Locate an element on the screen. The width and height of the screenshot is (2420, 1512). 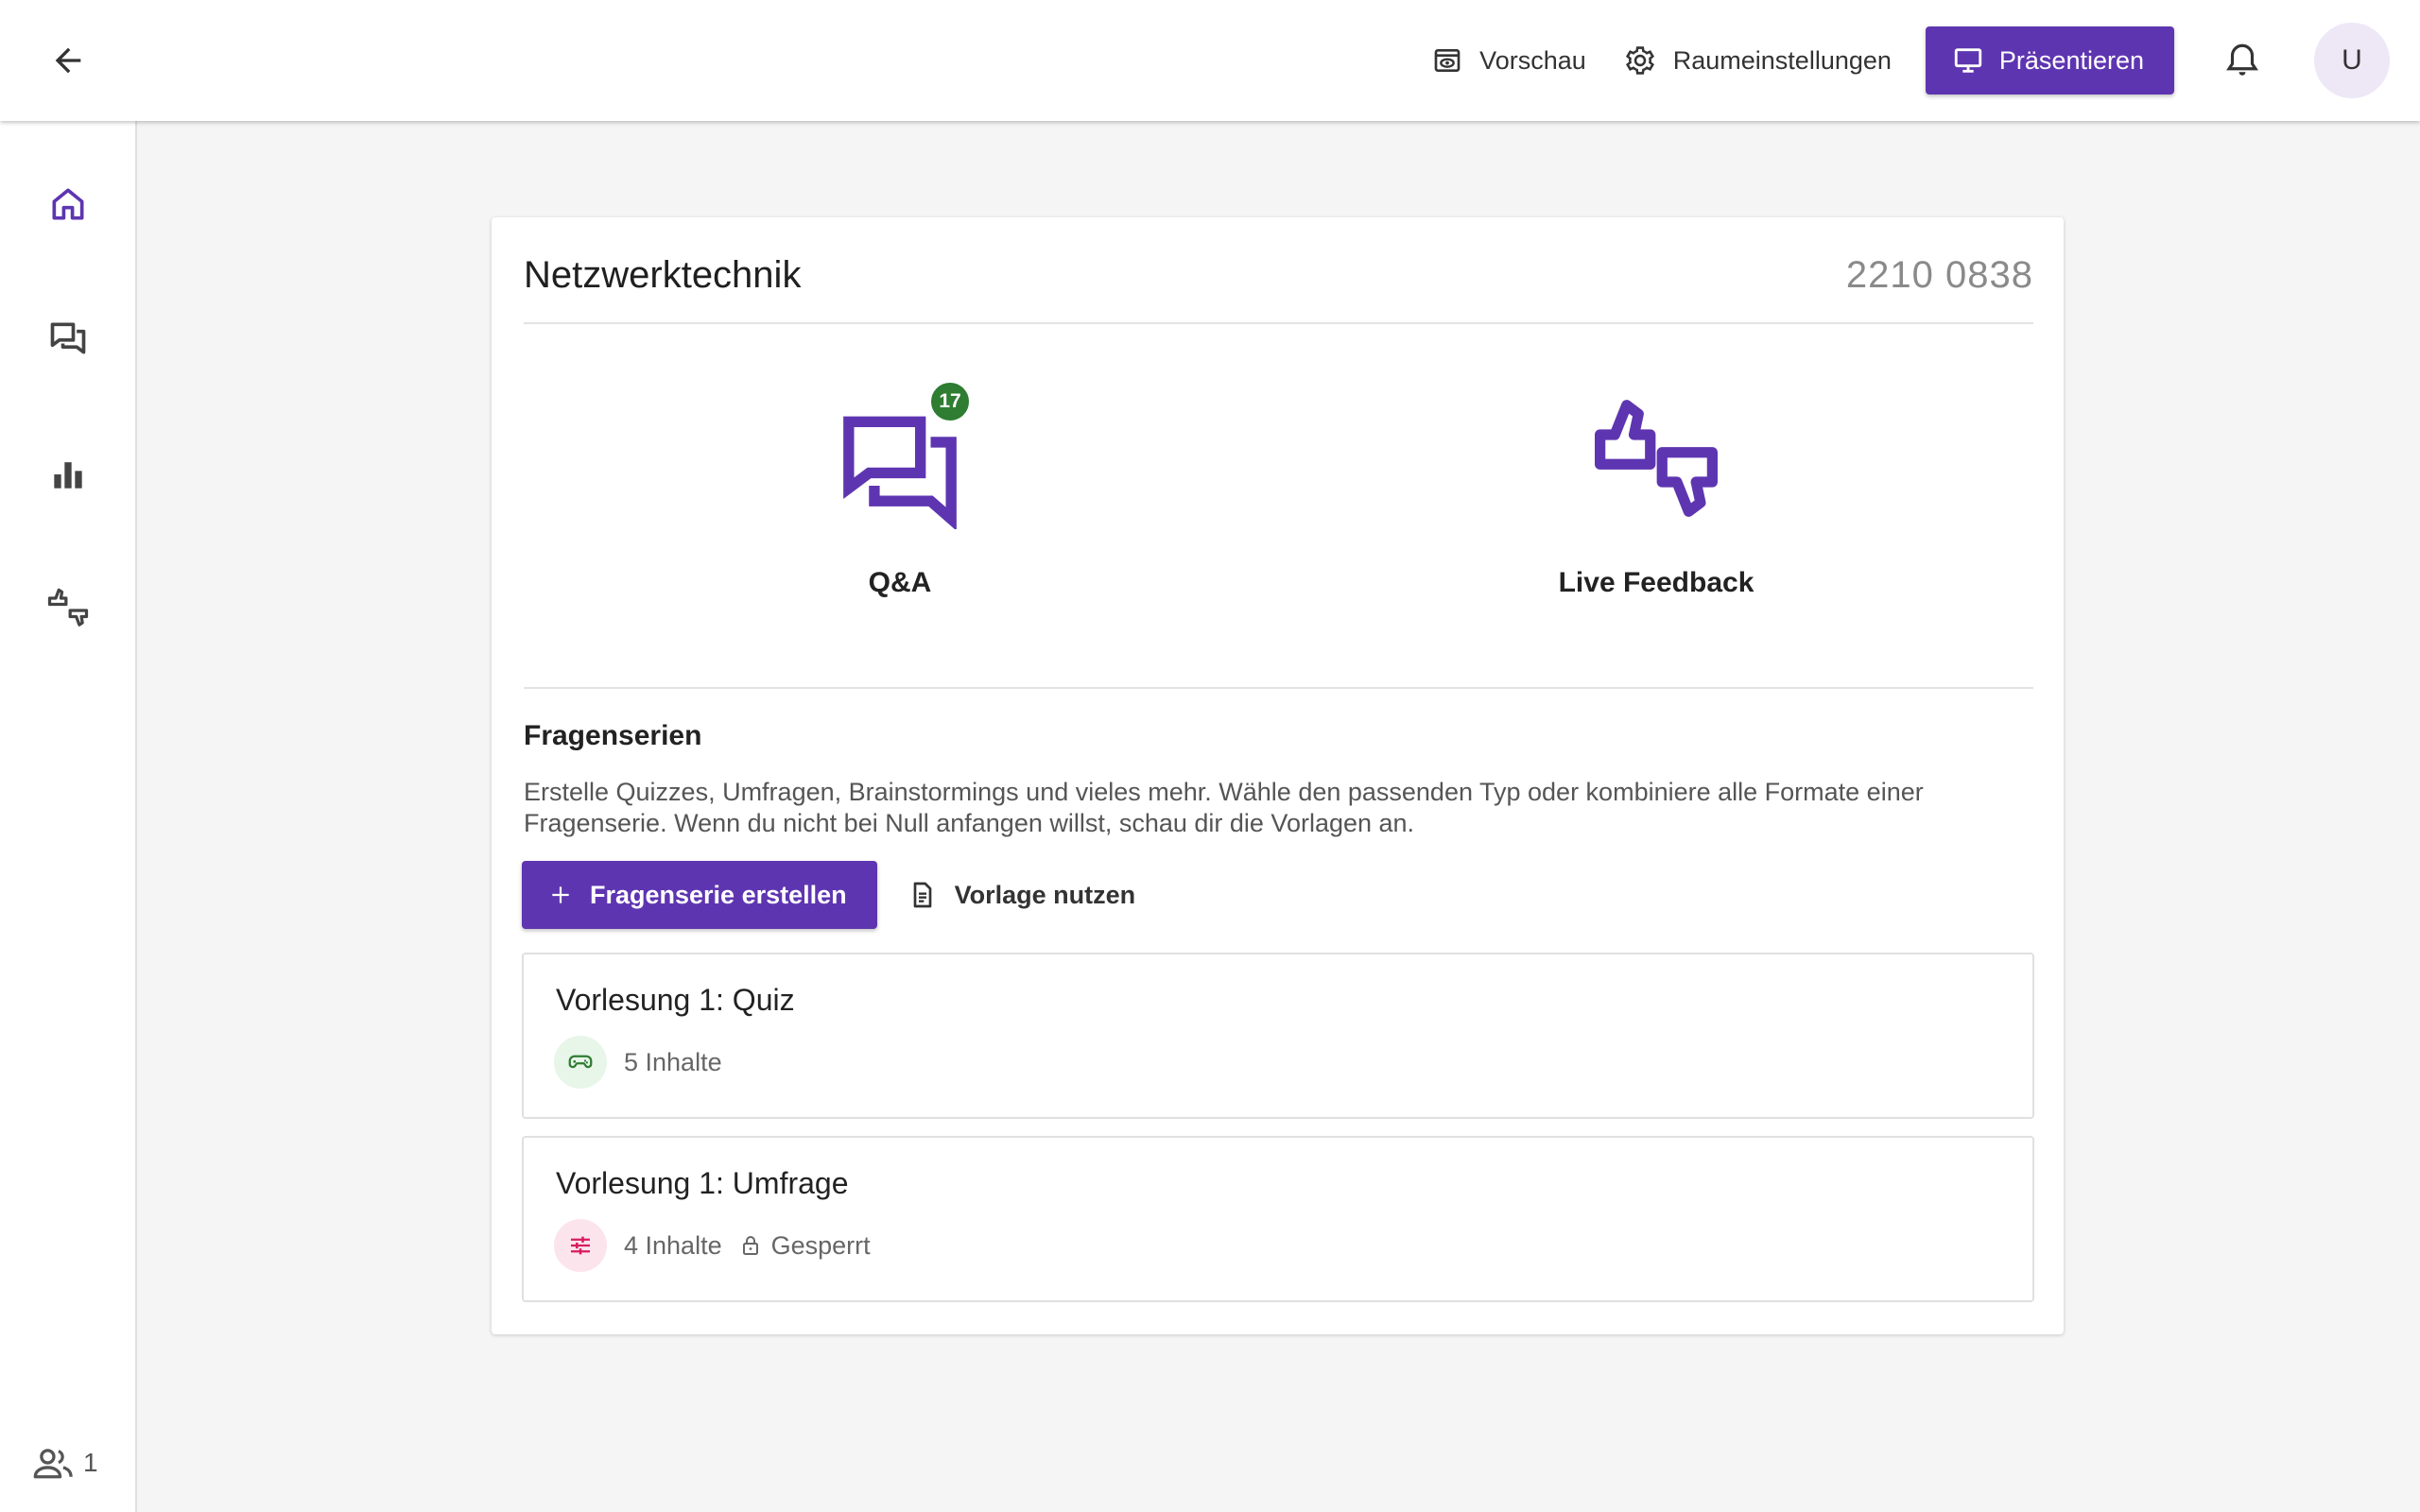
feature-qna: 17 Q&A is located at coordinates (900, 488).